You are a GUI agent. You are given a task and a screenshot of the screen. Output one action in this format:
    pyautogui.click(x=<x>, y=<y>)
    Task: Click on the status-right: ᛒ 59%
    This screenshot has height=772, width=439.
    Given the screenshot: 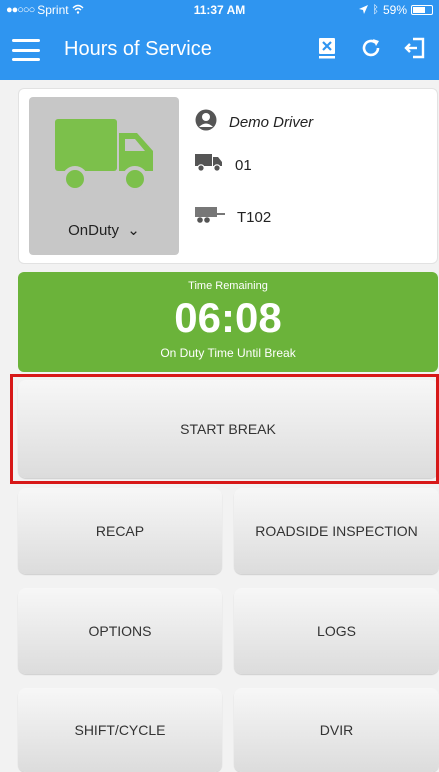 What is the action you would take?
    pyautogui.click(x=396, y=10)
    